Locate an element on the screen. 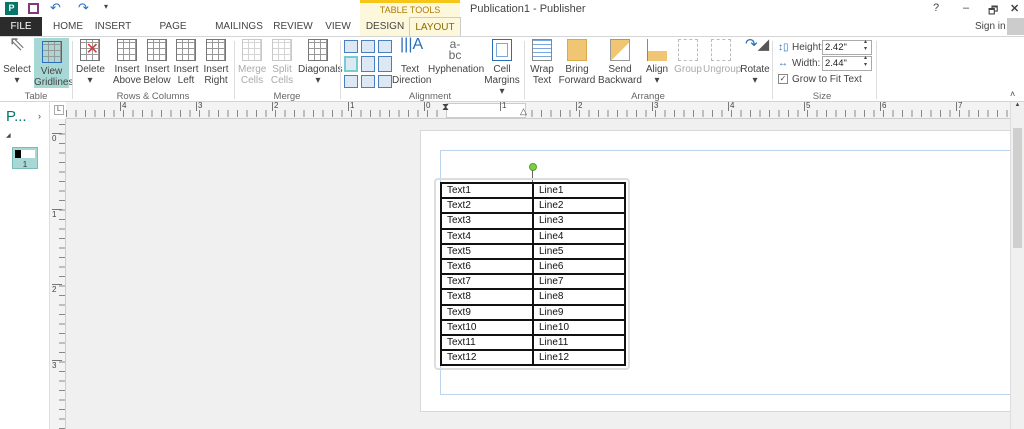 The width and height of the screenshot is (1024, 429). table-cell: Text11 is located at coordinates (487, 342).